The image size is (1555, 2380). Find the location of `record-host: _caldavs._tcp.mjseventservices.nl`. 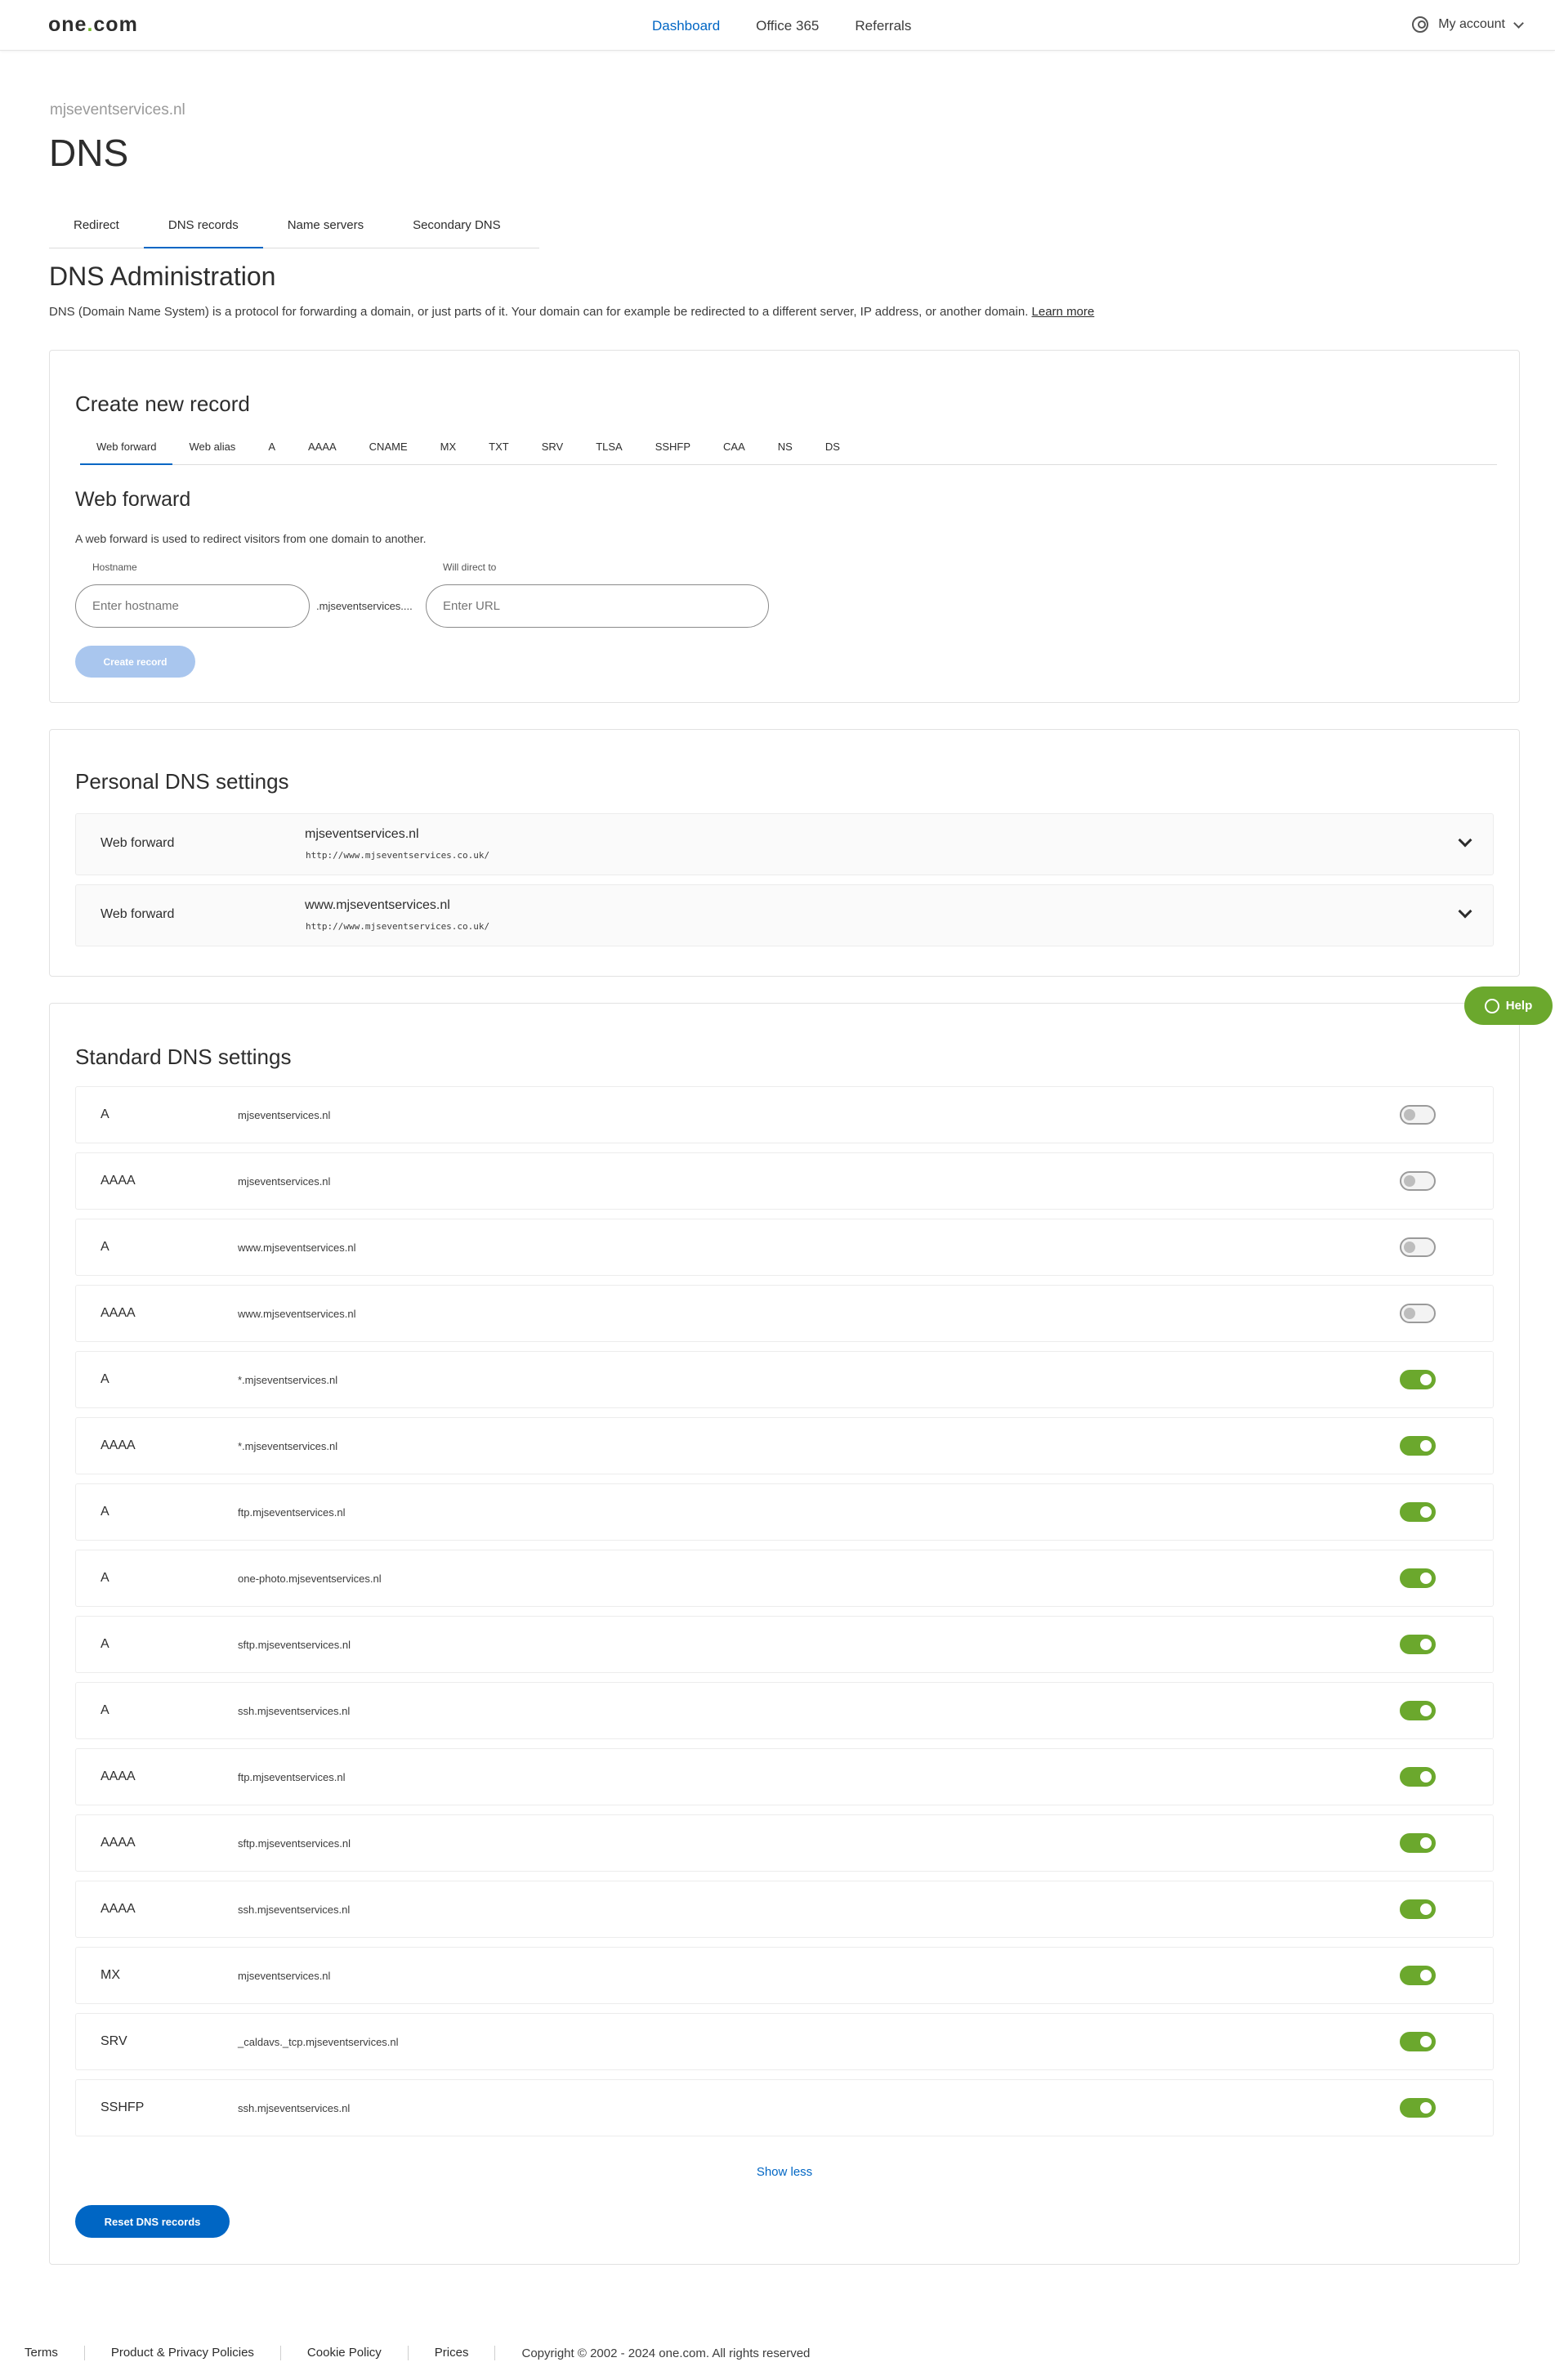

record-host: _caldavs._tcp.mjseventservices.nl is located at coordinates (318, 2042).